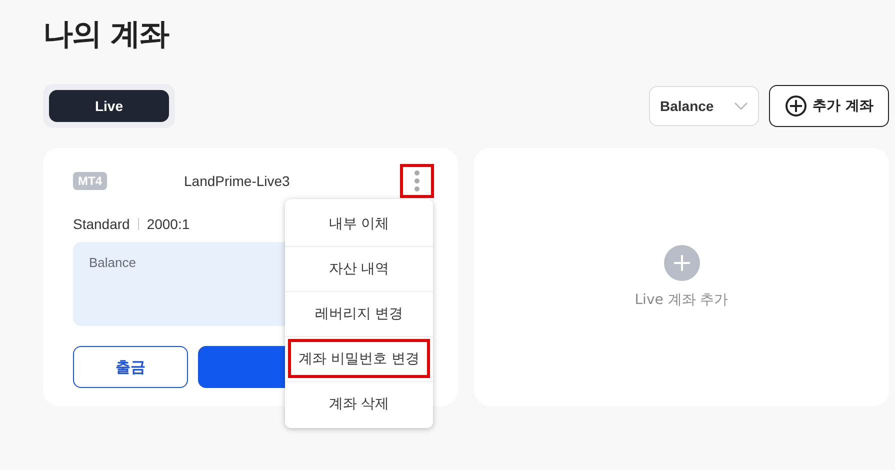  What do you see at coordinates (90, 181) in the screenshot?
I see `platform-badge: MT4` at bounding box center [90, 181].